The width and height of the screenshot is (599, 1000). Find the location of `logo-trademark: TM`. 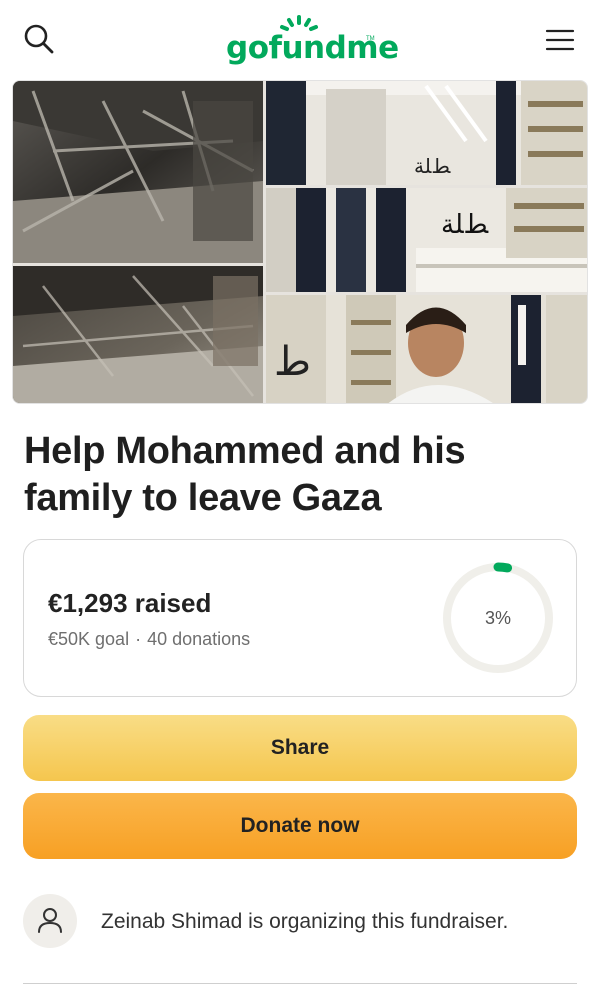

logo-trademark: TM is located at coordinates (370, 39).